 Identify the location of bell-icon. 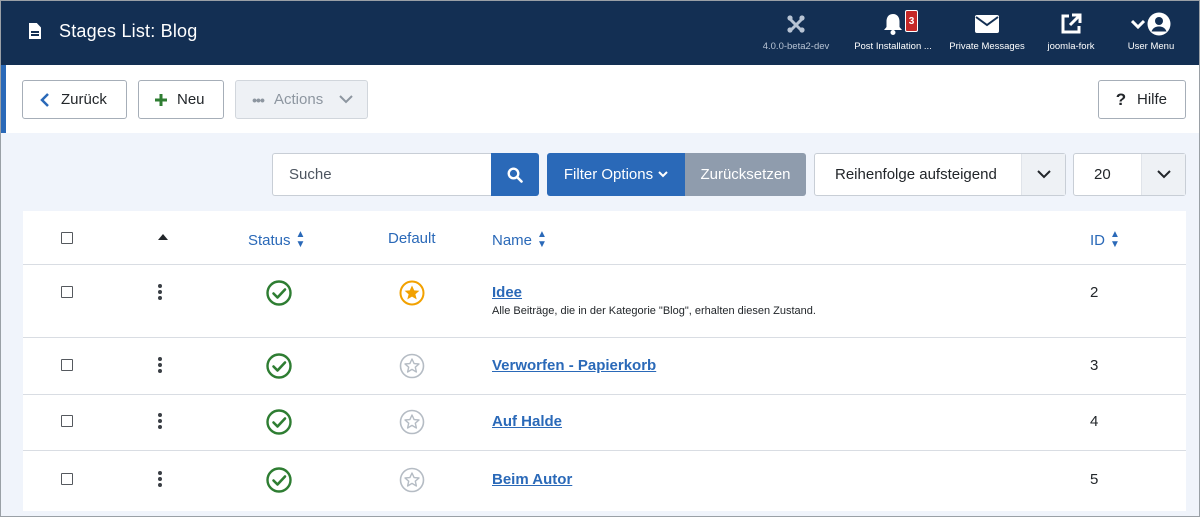
(893, 24).